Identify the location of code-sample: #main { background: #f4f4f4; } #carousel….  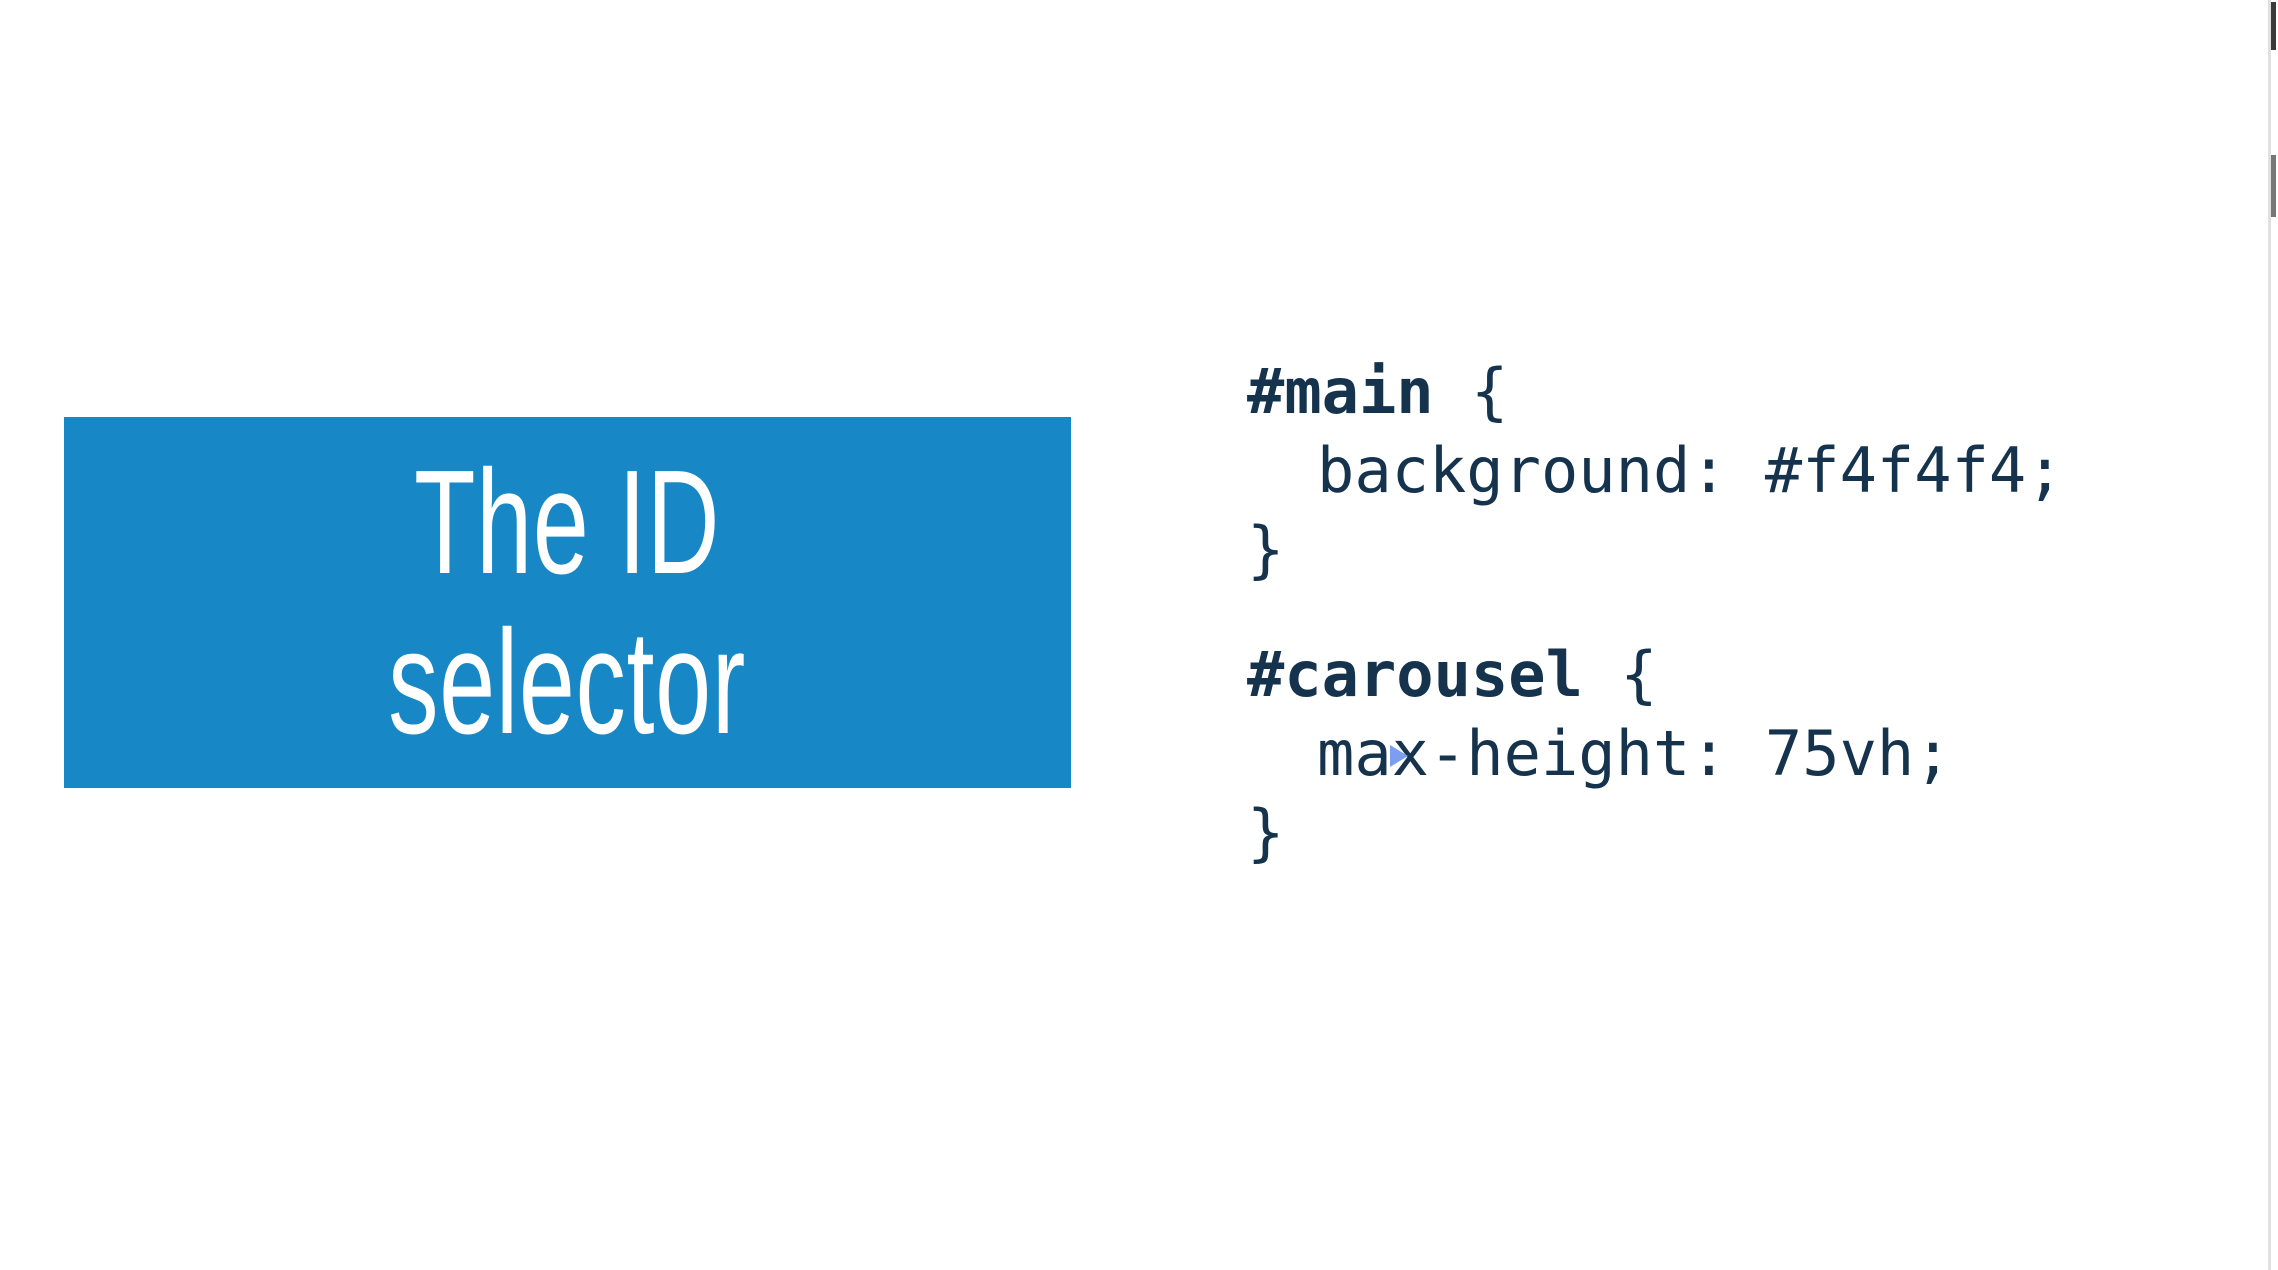
(1655, 612).